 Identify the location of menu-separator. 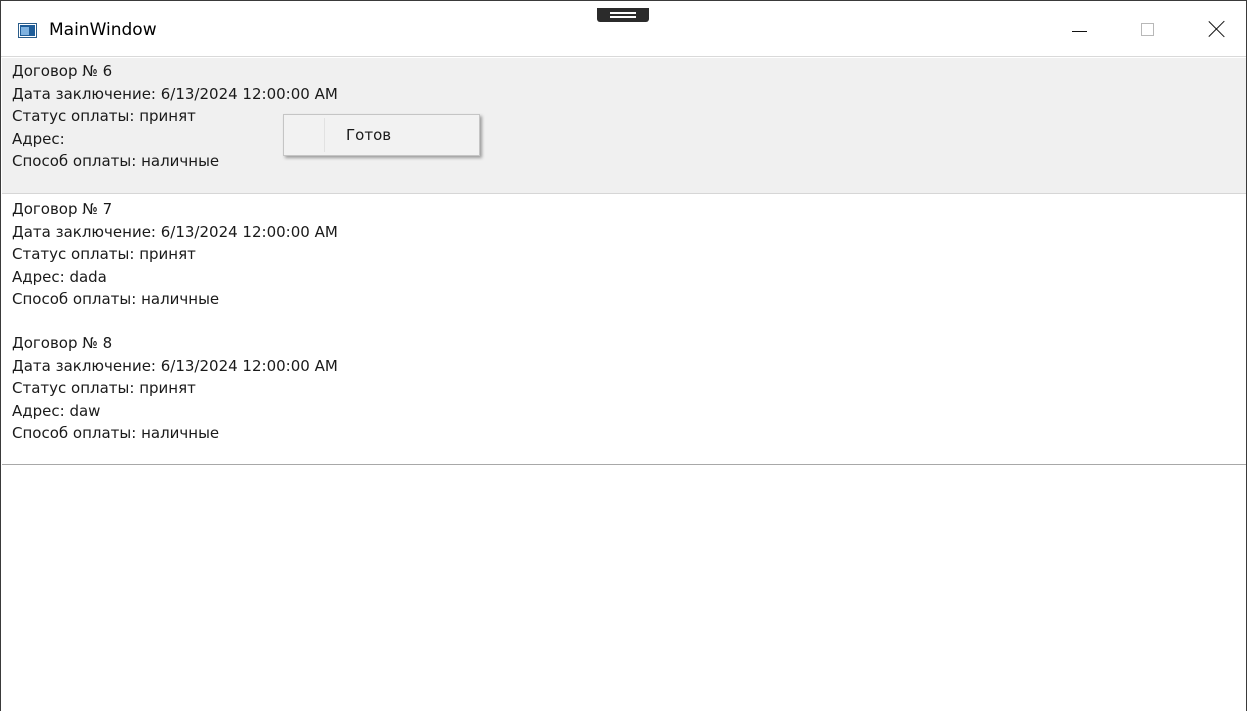
(324, 135).